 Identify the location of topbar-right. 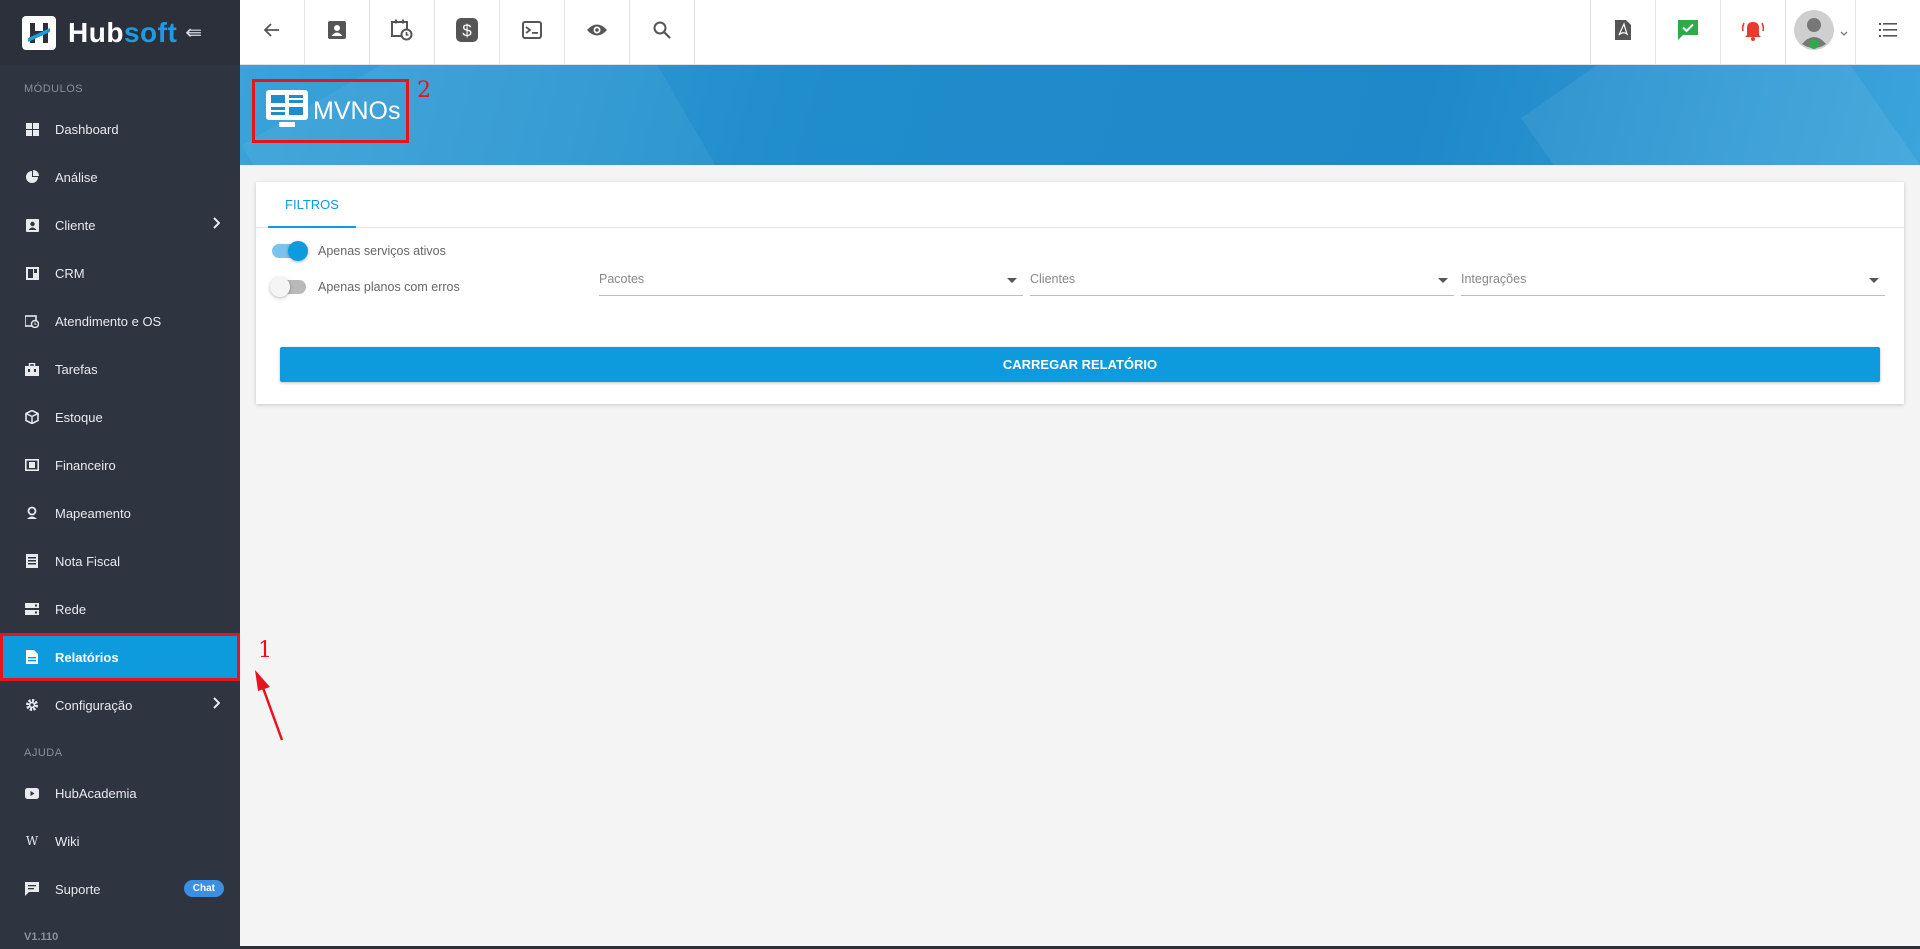
(1755, 32).